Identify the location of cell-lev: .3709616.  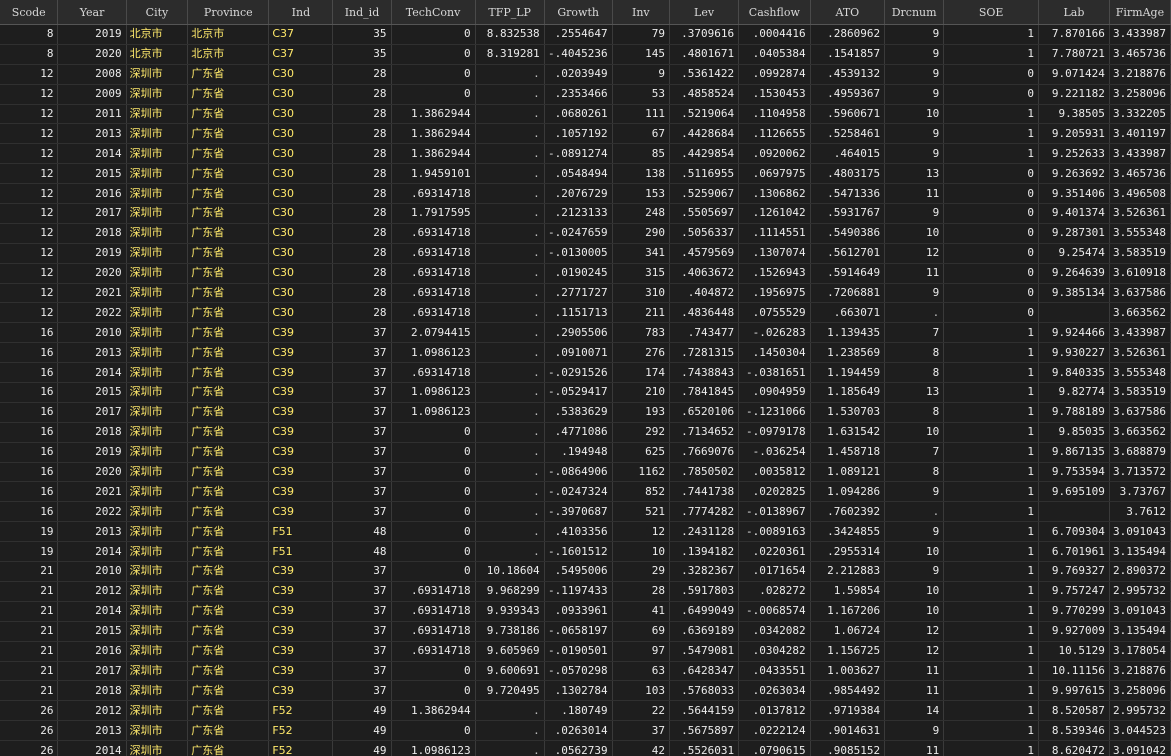
(704, 34).